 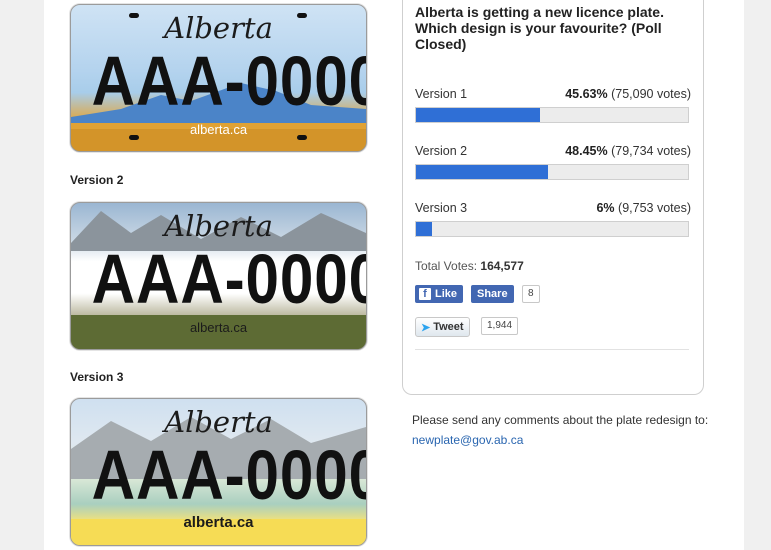 I want to click on poll-option-percent: 6%, so click(x=605, y=208).